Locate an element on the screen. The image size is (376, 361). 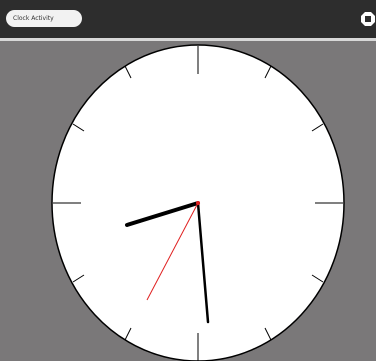
stop-button is located at coordinates (368, 19).